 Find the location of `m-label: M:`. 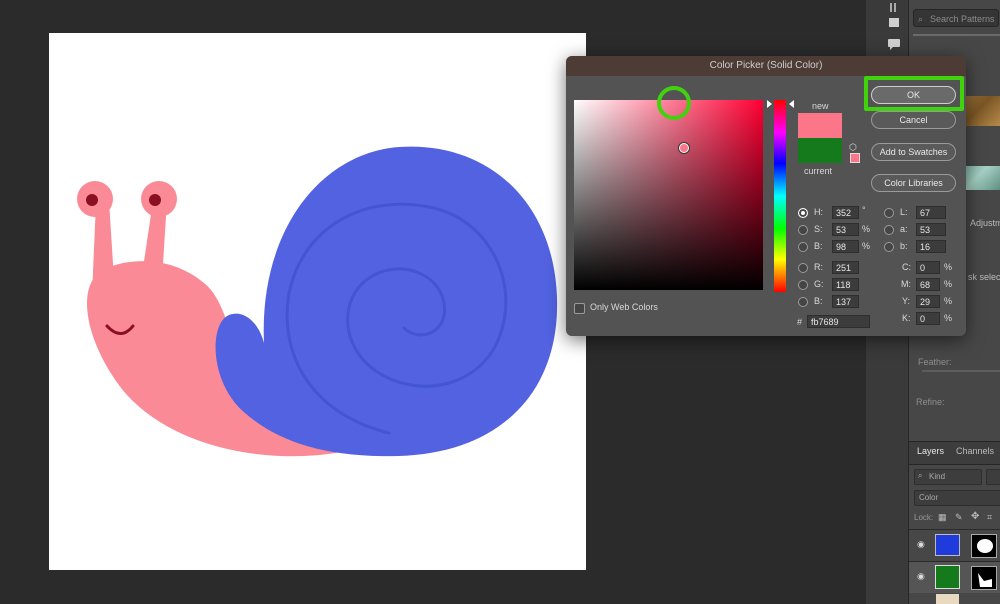

m-label: M: is located at coordinates (906, 284).